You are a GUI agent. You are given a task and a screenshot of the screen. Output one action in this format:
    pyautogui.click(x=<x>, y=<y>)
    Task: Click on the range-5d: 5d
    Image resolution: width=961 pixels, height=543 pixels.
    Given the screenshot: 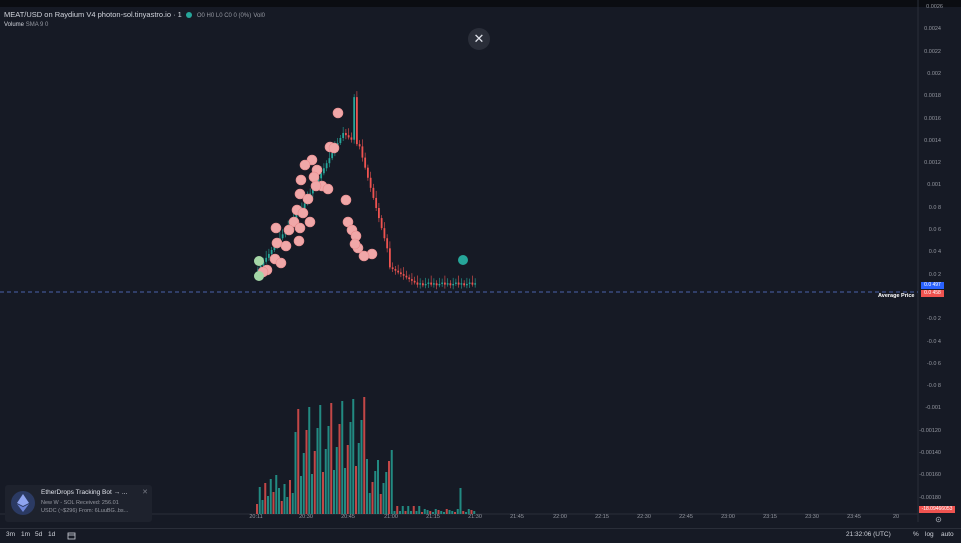 What is the action you would take?
    pyautogui.click(x=38, y=534)
    